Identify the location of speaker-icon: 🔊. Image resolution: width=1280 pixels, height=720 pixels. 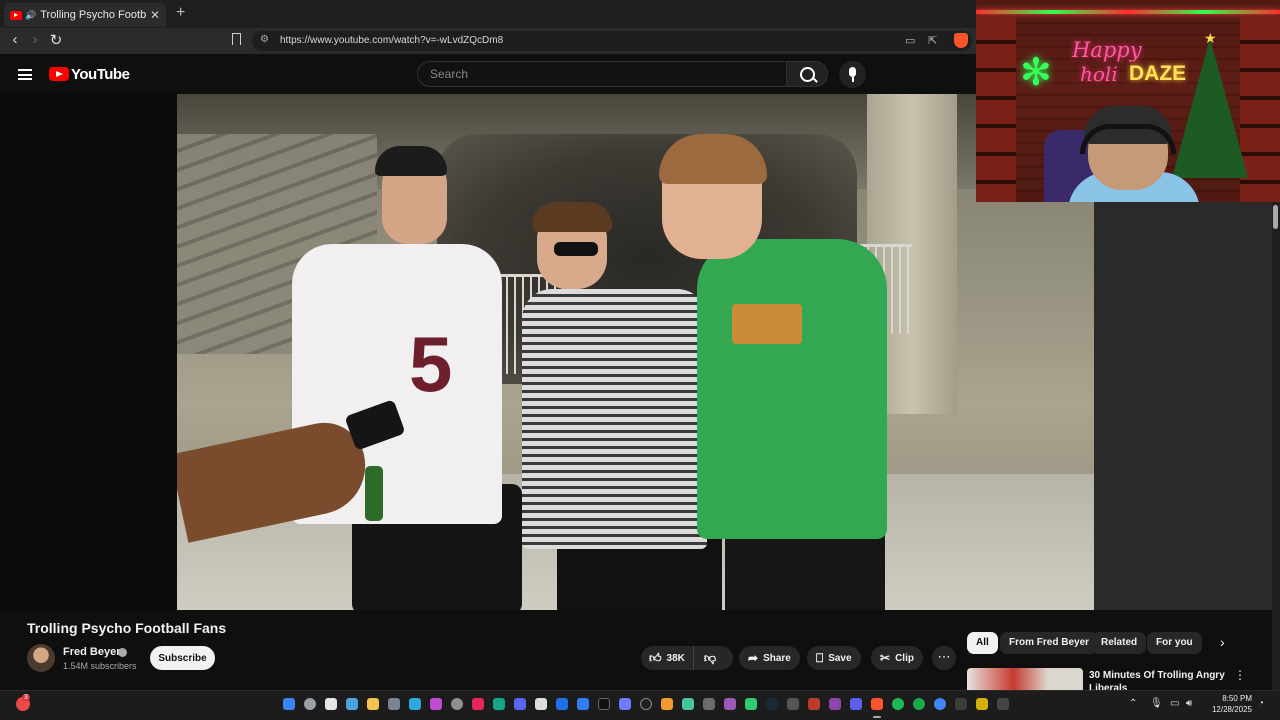
(30, 15).